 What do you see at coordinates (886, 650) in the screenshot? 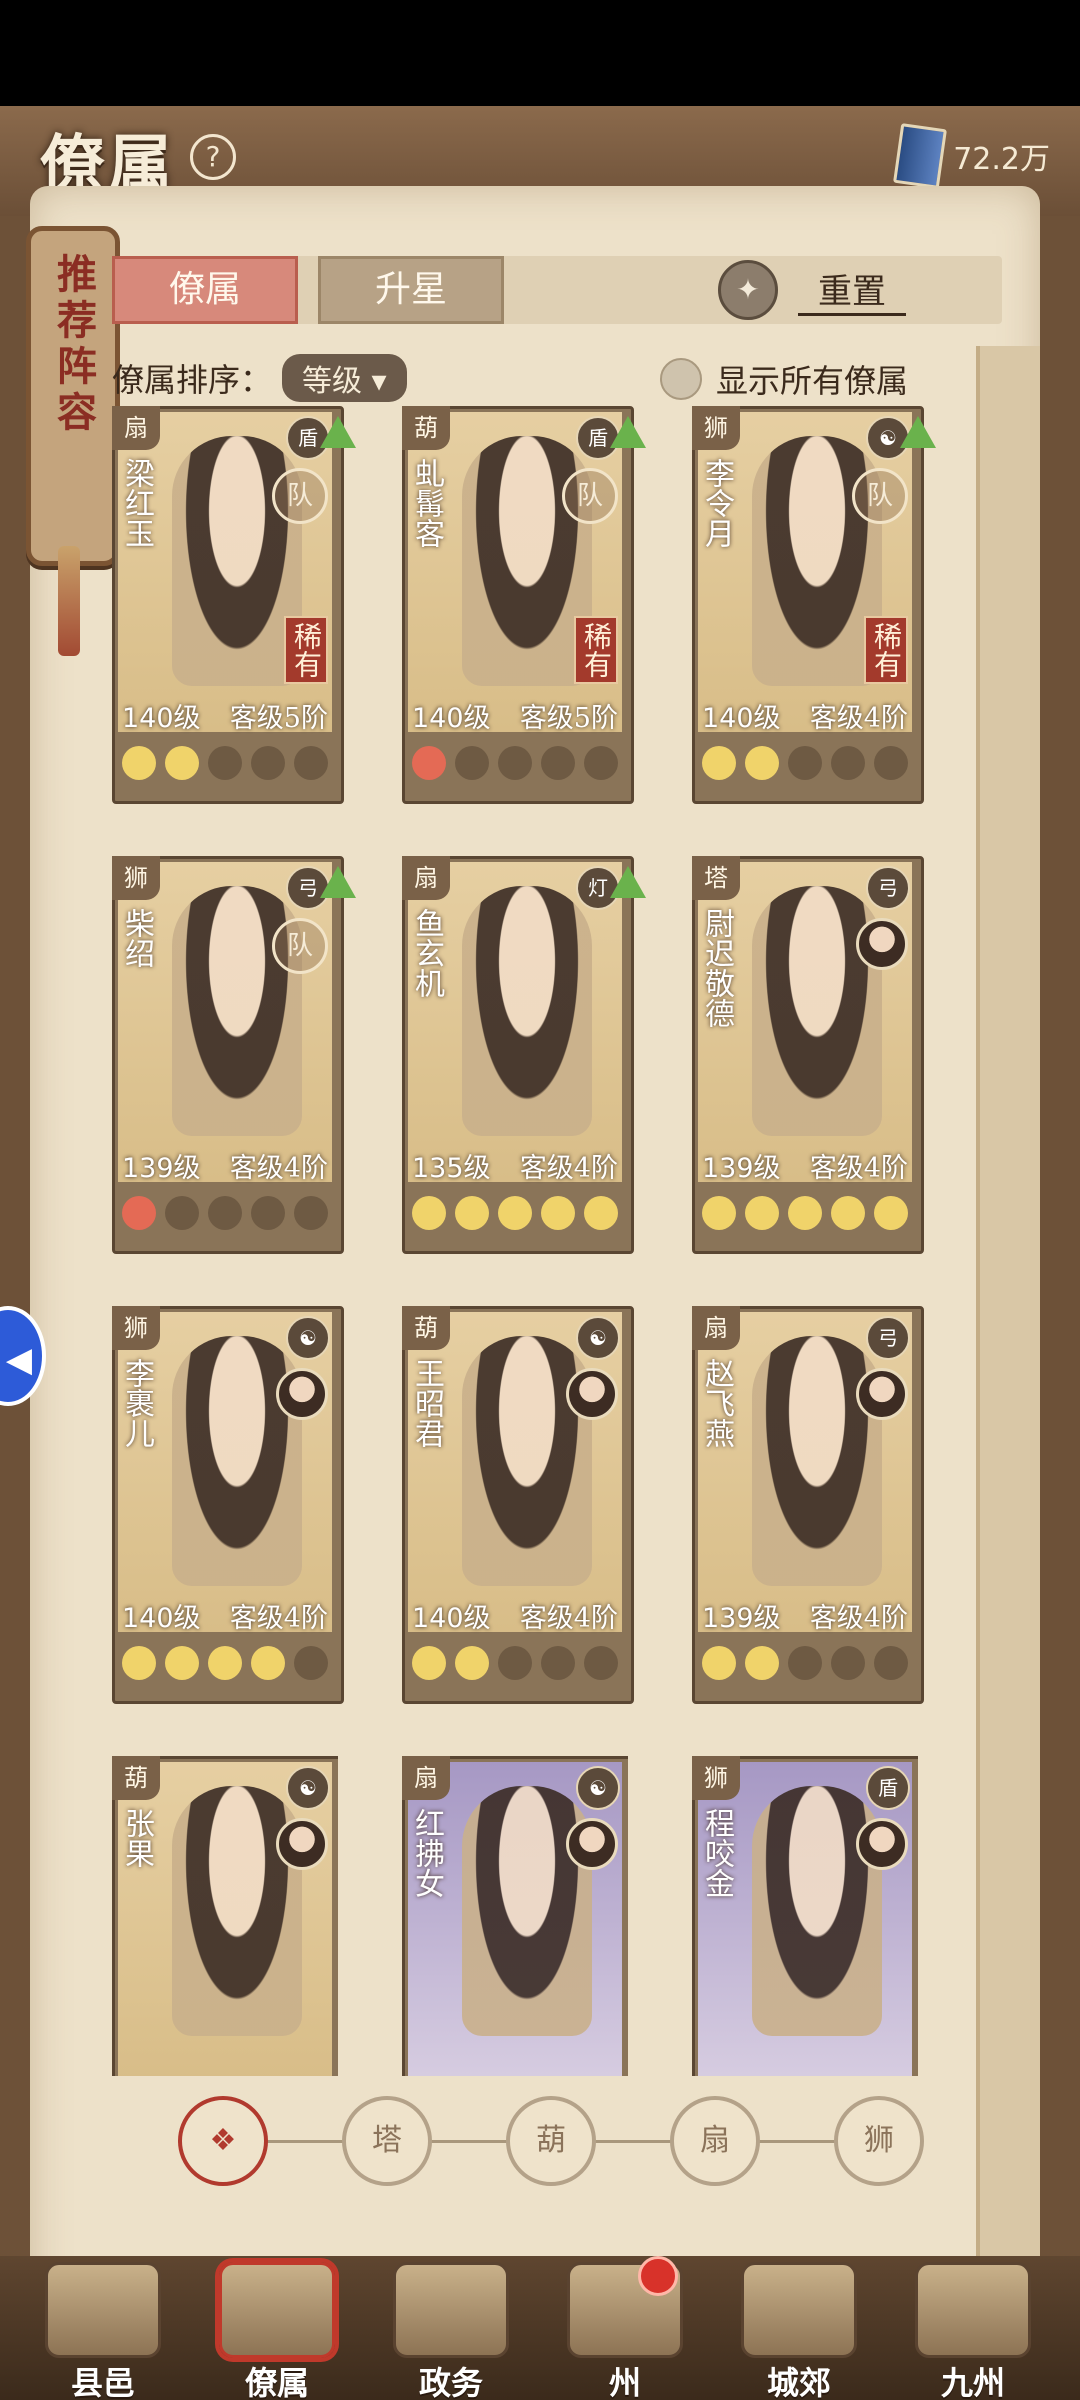
I see `rarity-badge: 稀有` at bounding box center [886, 650].